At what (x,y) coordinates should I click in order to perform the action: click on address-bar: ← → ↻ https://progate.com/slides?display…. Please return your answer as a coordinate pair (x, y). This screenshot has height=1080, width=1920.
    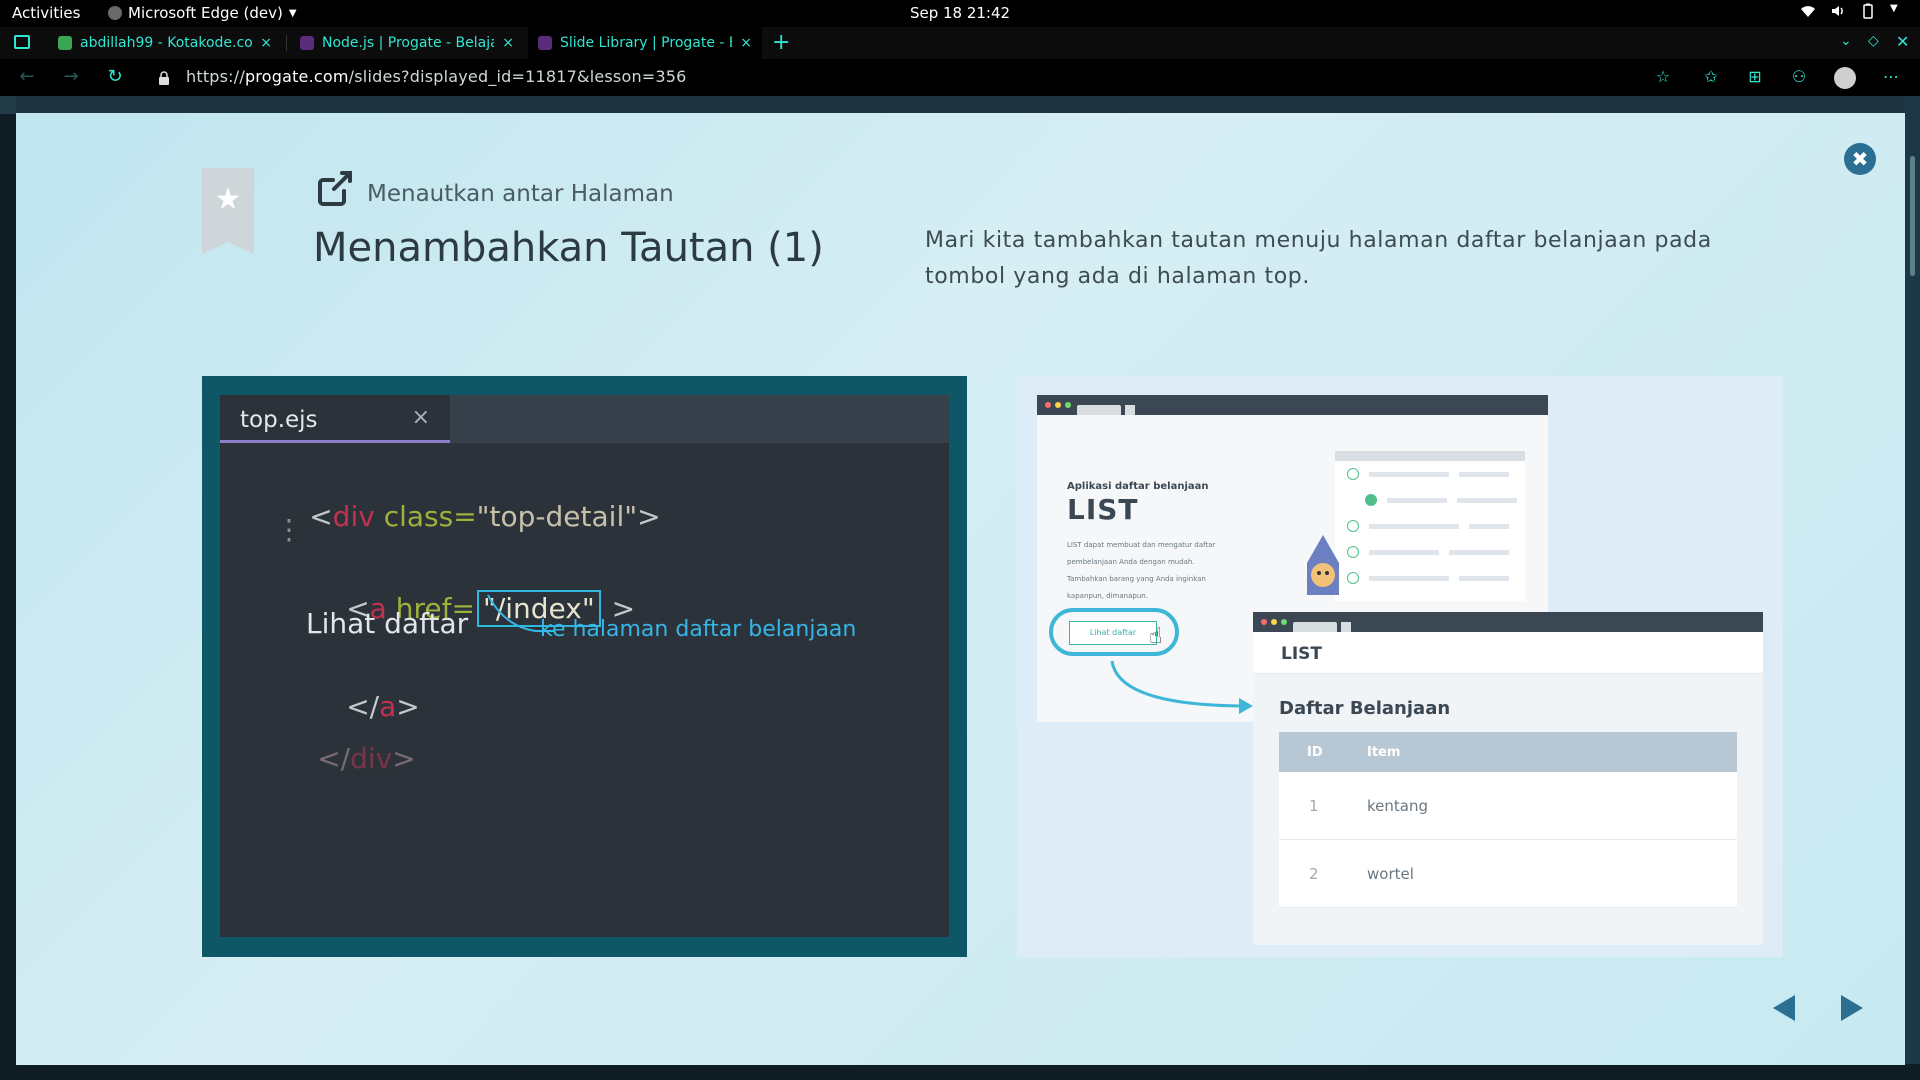
    Looking at the image, I should click on (960, 77).